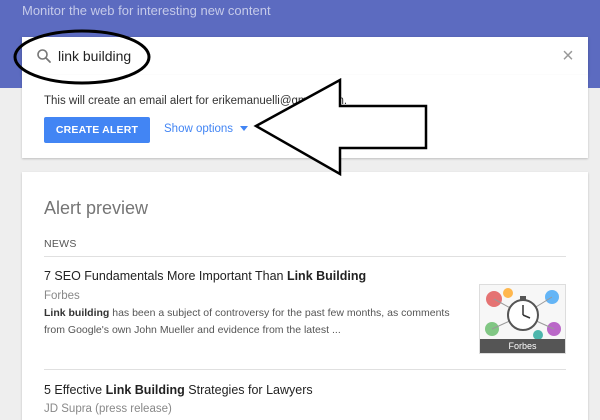 Image resolution: width=600 pixels, height=420 pixels. What do you see at coordinates (60, 244) in the screenshot?
I see `news-section-label: NEWS` at bounding box center [60, 244].